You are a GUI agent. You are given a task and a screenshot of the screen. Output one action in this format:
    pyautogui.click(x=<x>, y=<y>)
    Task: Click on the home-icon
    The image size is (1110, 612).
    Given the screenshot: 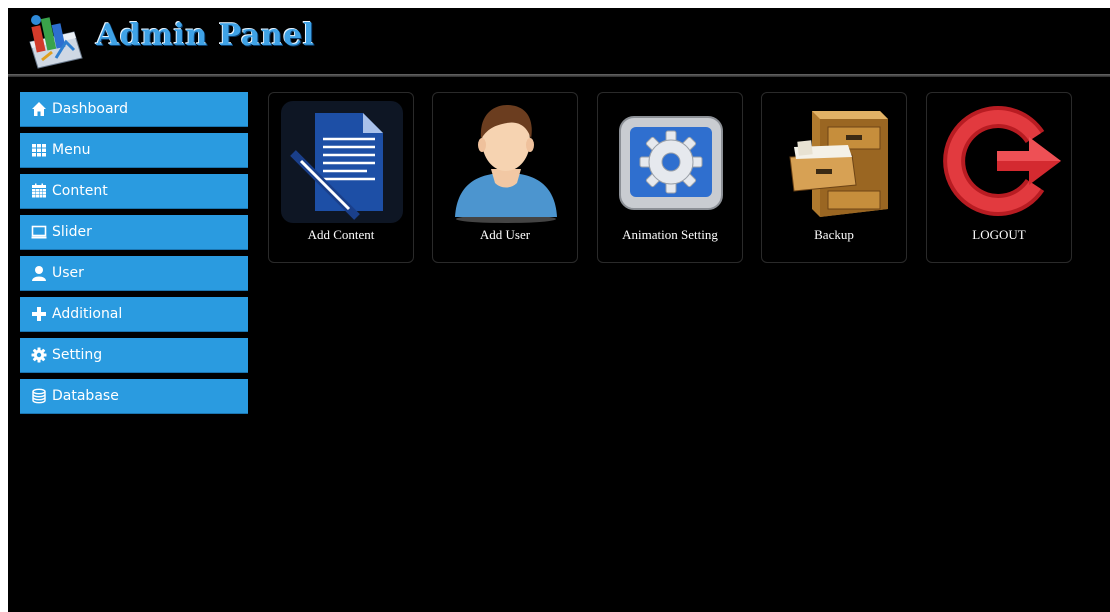 What is the action you would take?
    pyautogui.click(x=39, y=109)
    